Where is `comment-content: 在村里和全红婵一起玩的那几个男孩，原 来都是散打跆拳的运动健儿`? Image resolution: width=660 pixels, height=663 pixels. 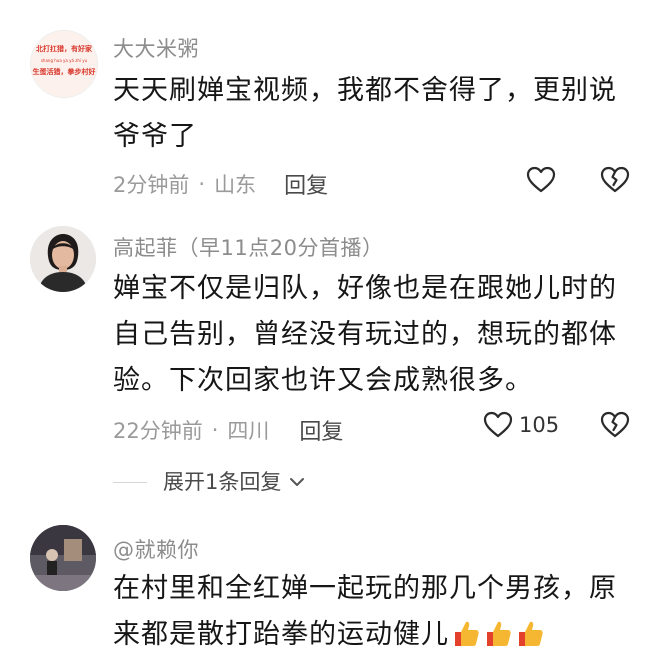
comment-content: 在村里和全红婵一起玩的那几个男孩，原 来都是散打跆拳的运动健儿 is located at coordinates (373, 614).